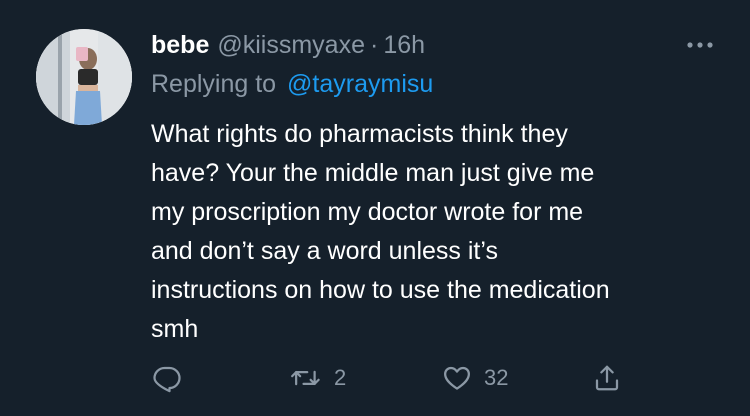 The width and height of the screenshot is (750, 416). Describe the element at coordinates (359, 134) in the screenshot. I see `tweet-text-line: What rights do pharmacists think they` at that location.